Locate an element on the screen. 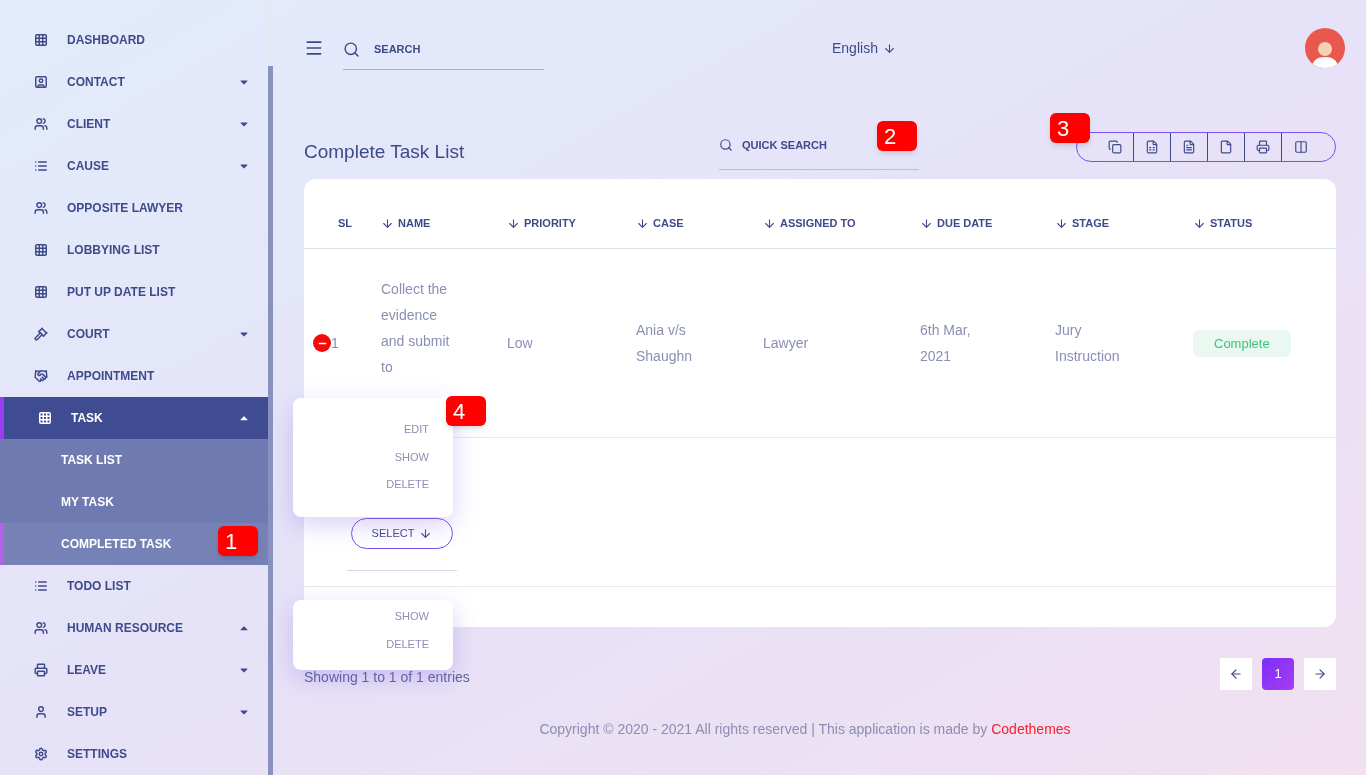 Image resolution: width=1366 pixels, height=775 pixels. page-title: Complete Task List is located at coordinates (385, 152).